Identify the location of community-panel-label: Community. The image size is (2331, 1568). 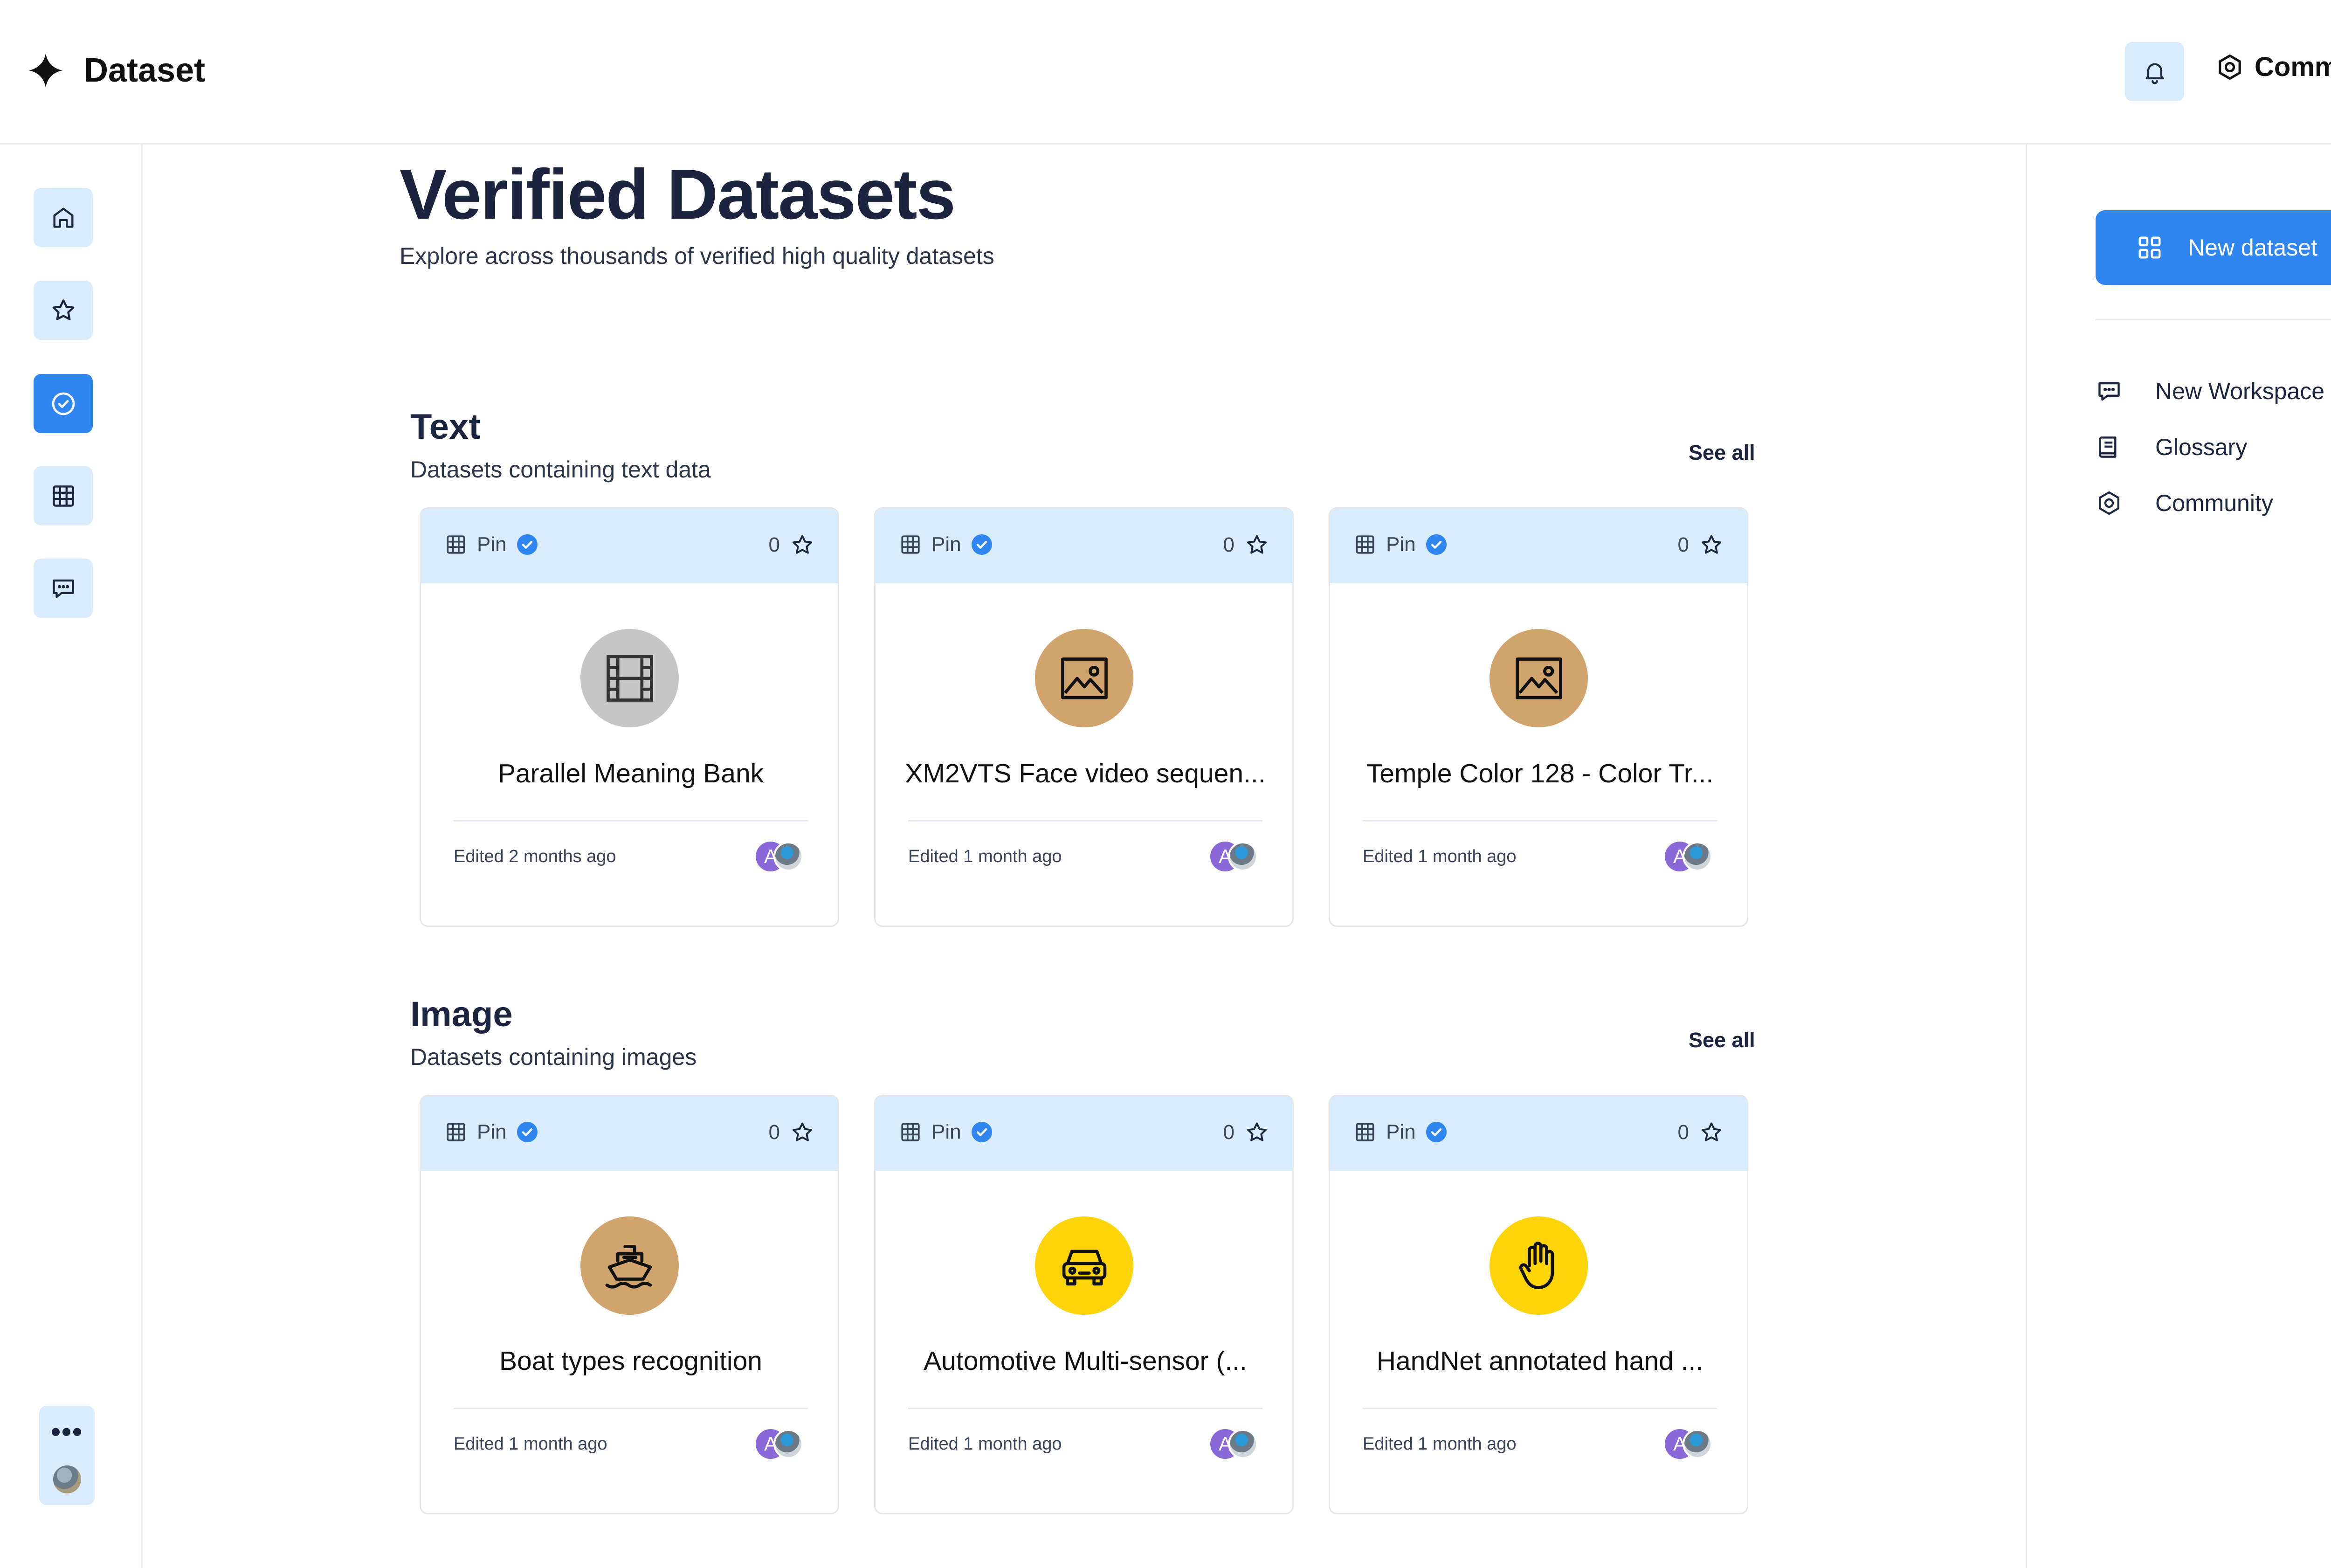
(2214, 503).